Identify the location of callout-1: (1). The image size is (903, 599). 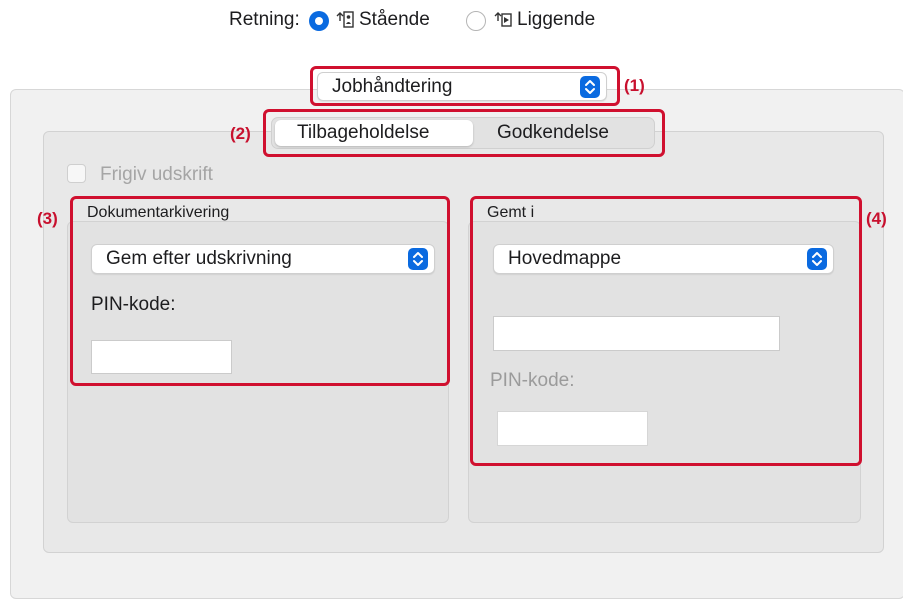
(634, 85).